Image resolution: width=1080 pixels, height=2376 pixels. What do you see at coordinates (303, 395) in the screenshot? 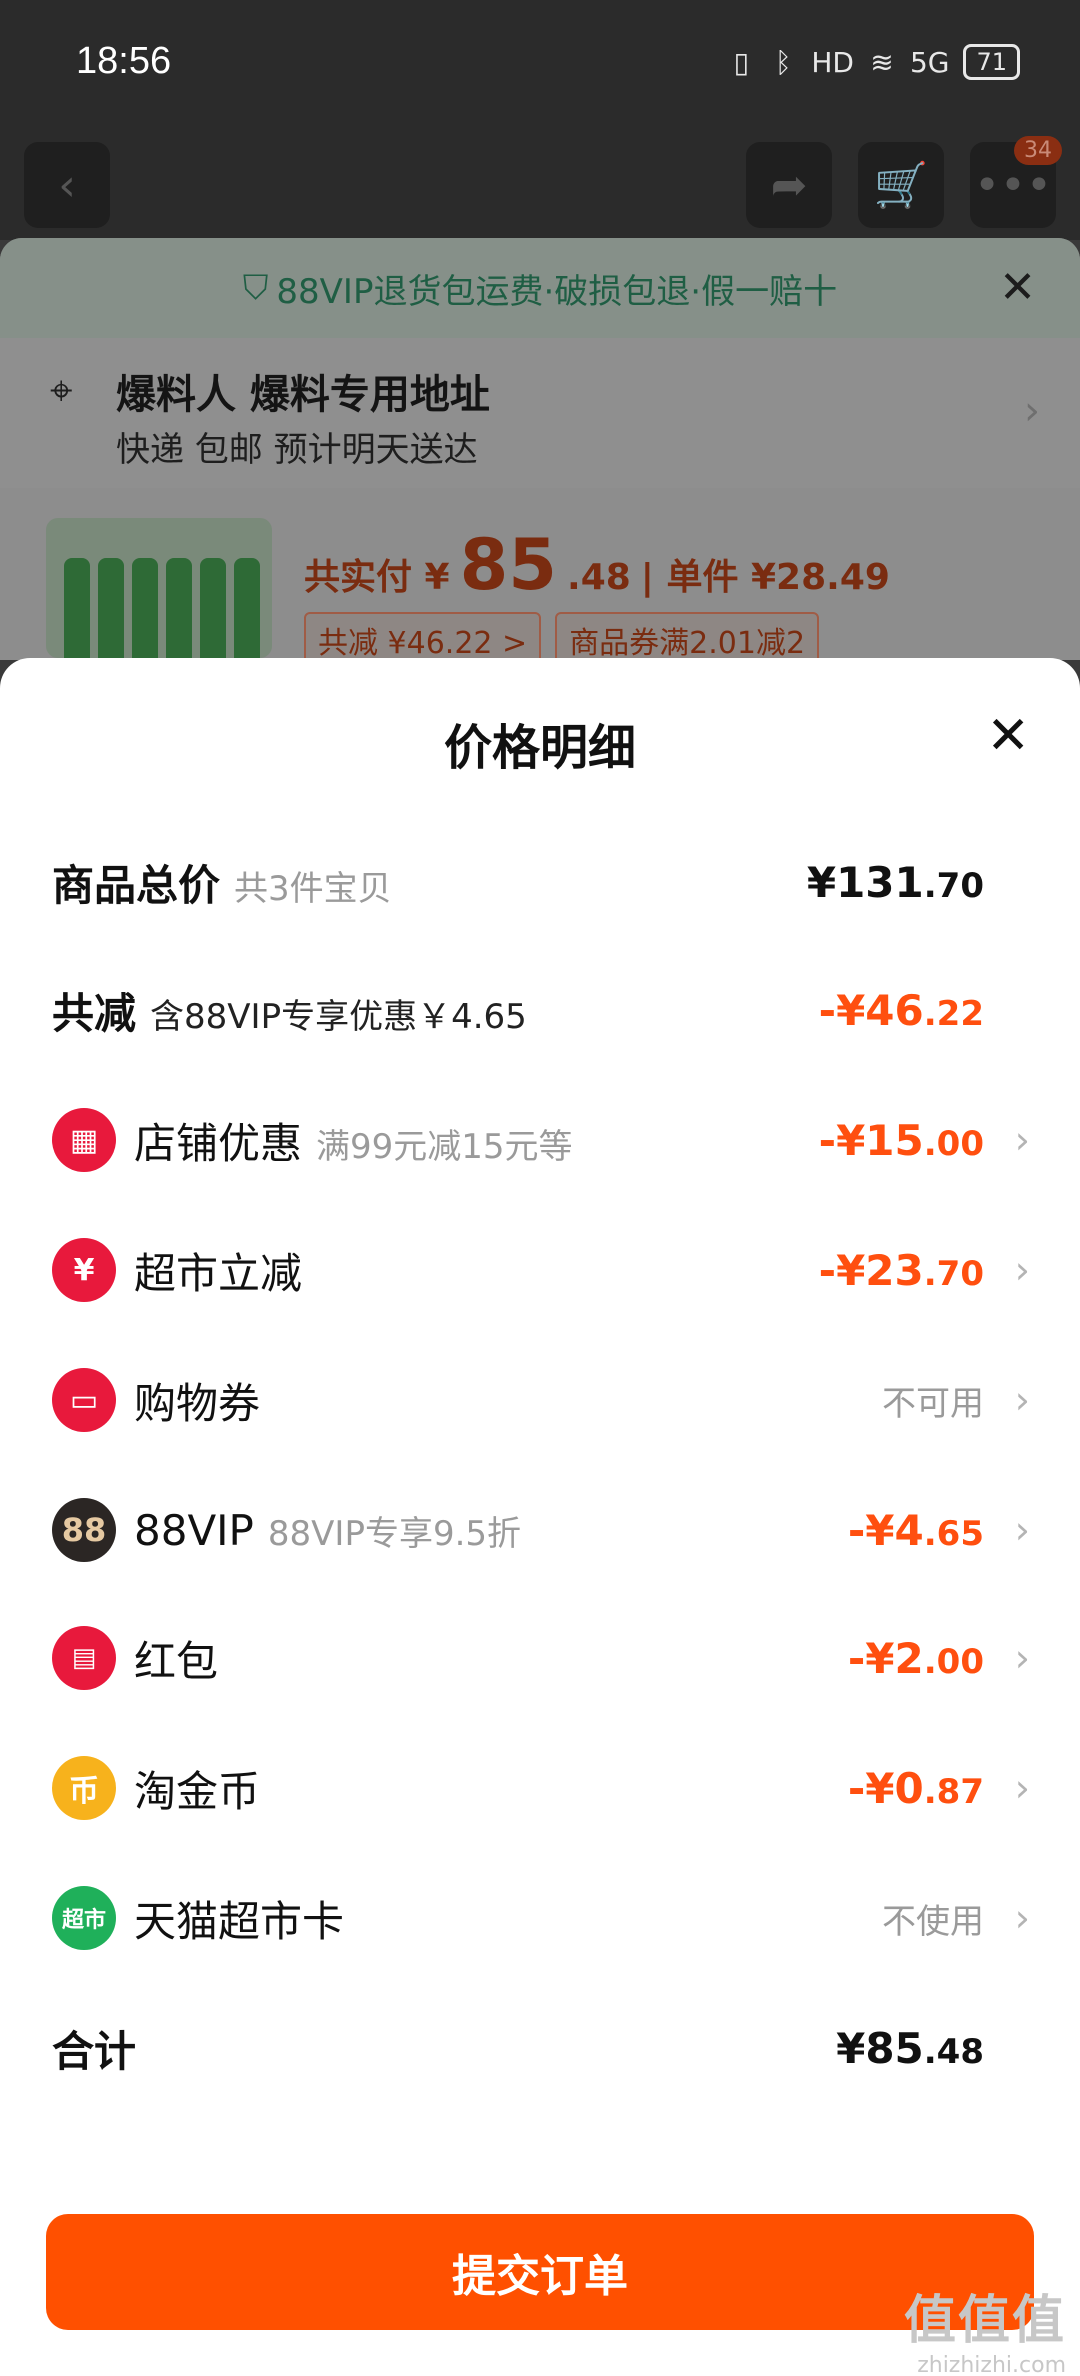
I see `address-title: 爆料人 爆料专用地址` at bounding box center [303, 395].